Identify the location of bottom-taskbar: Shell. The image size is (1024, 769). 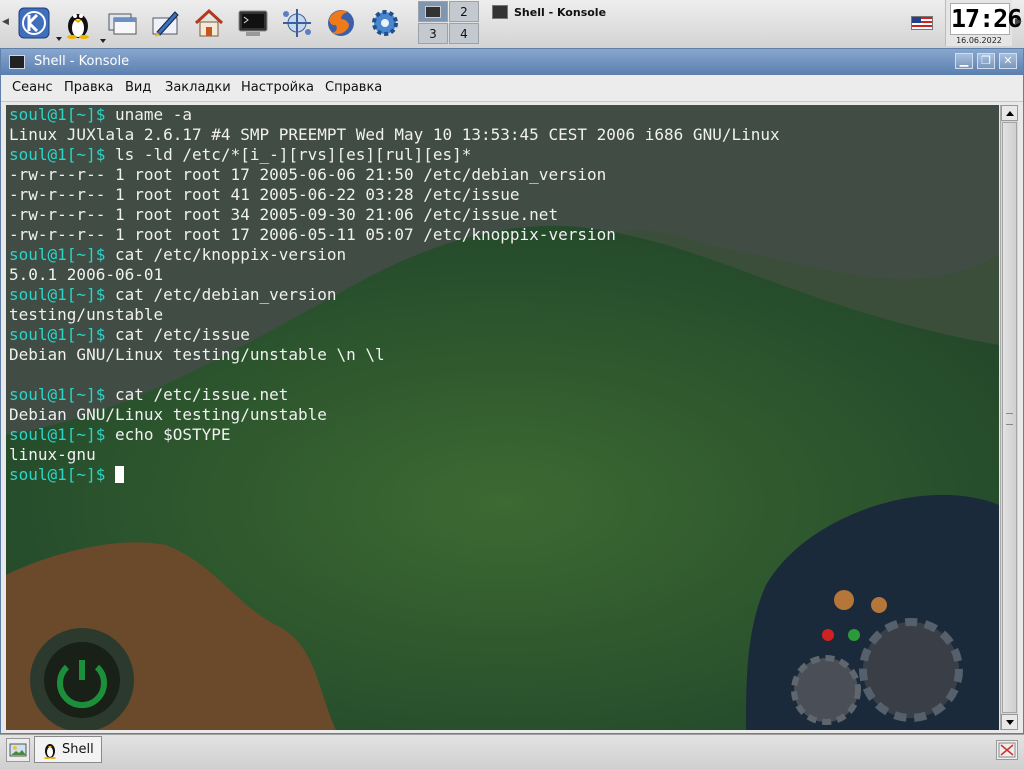
(512, 751).